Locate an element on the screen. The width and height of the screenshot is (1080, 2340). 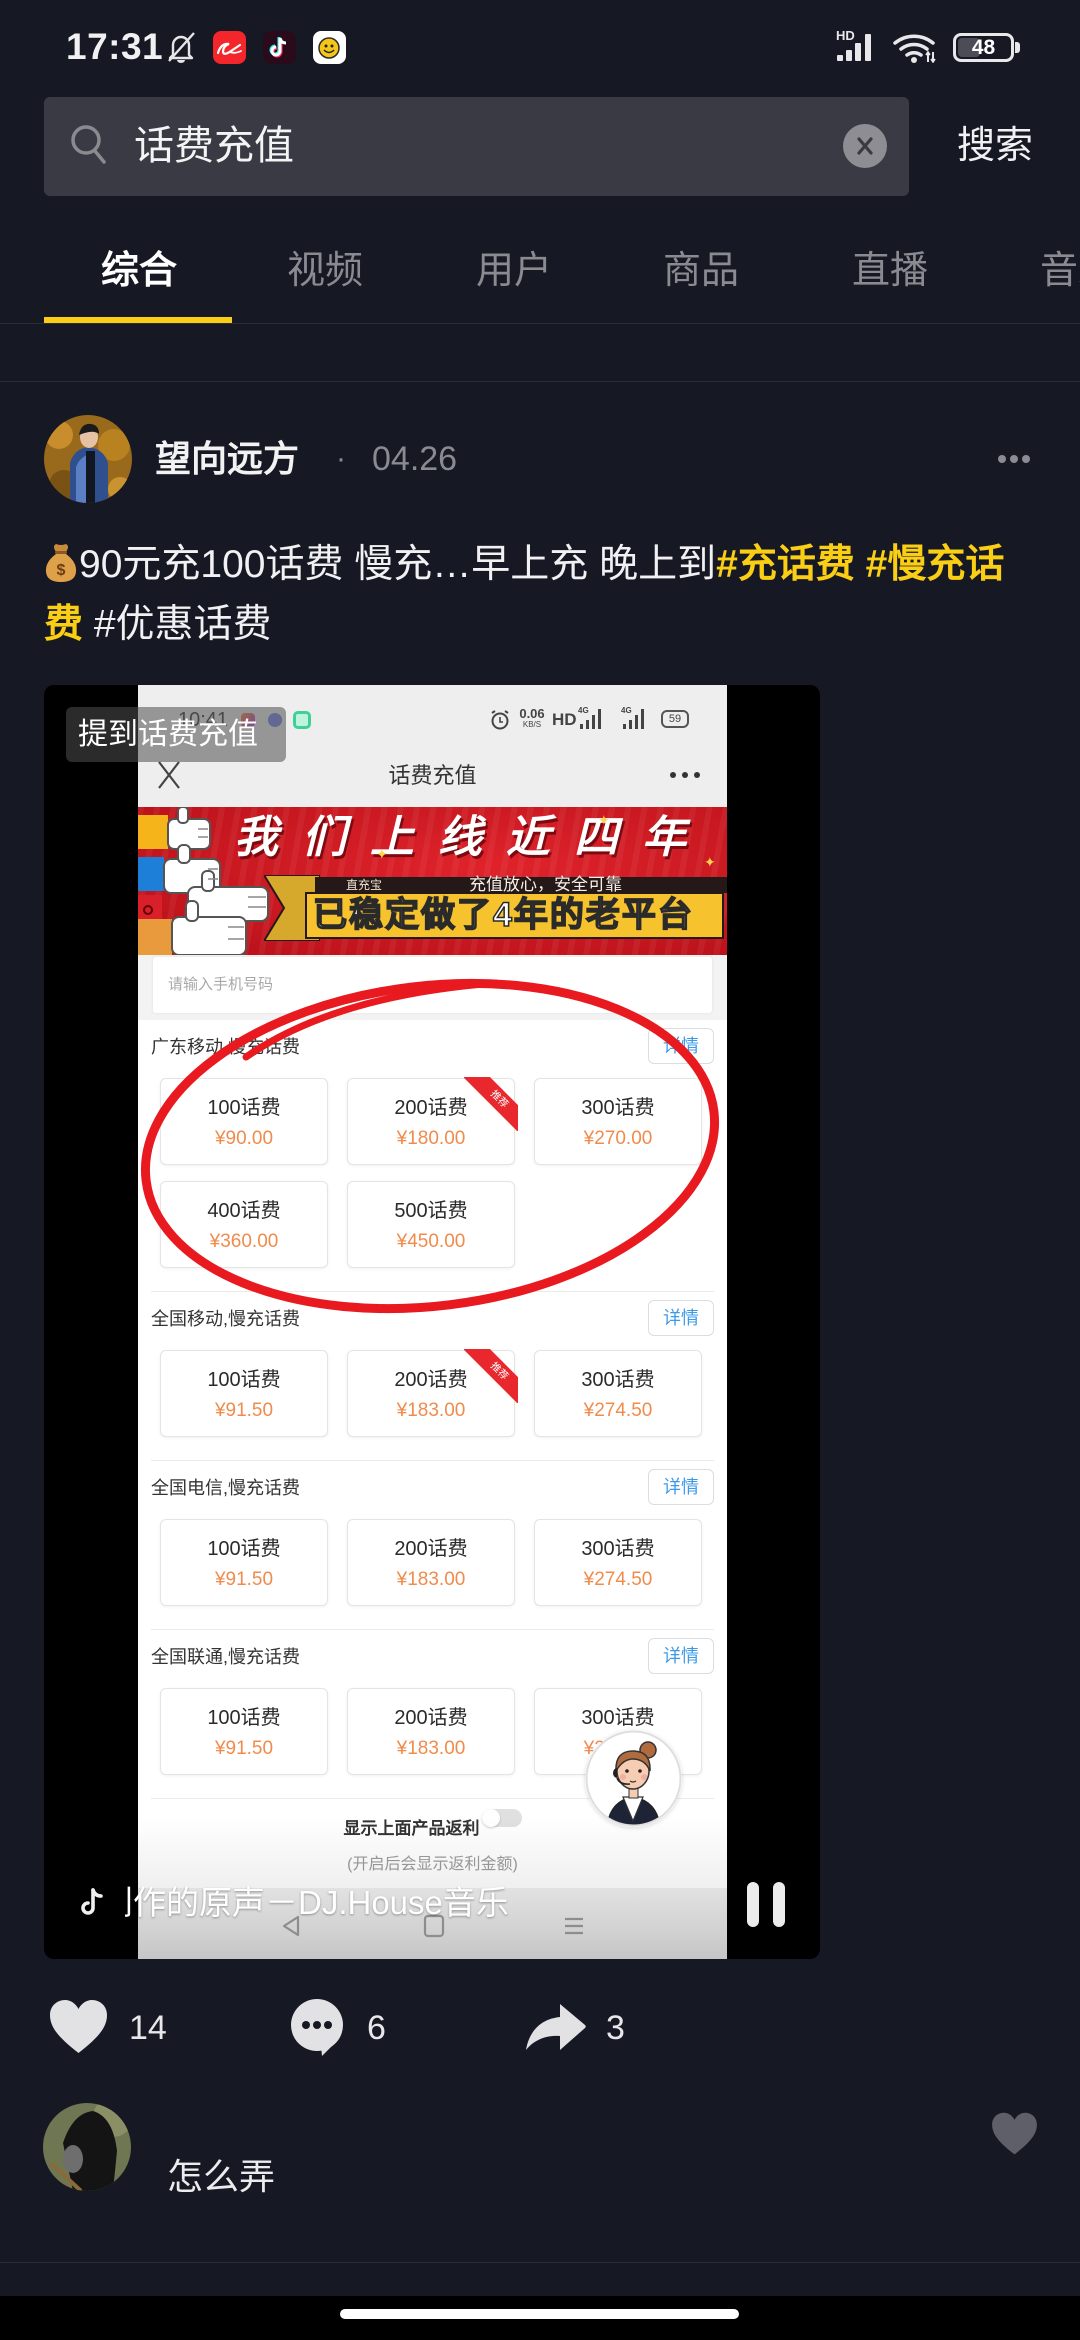
section-header: 广东移动,慢充话费 详情 is located at coordinates (432, 1046).